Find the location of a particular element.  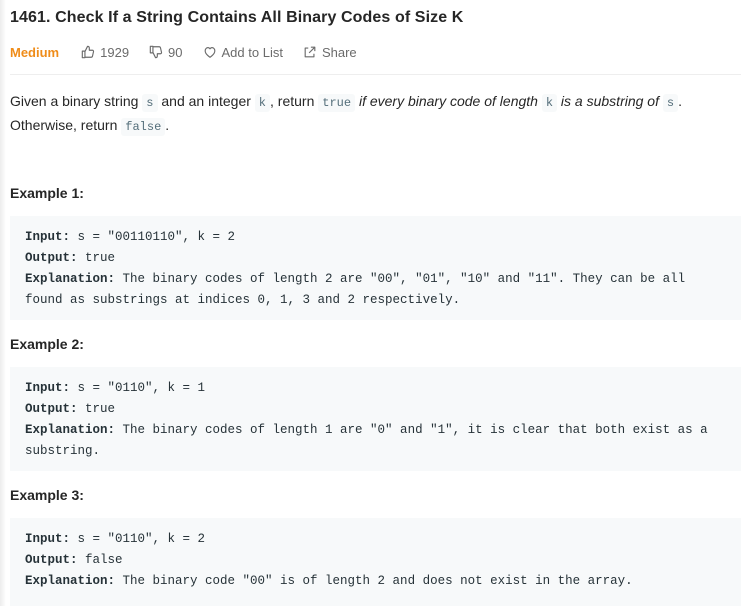

statement-italic-text: if every binary code of length is located at coordinates (448, 101).